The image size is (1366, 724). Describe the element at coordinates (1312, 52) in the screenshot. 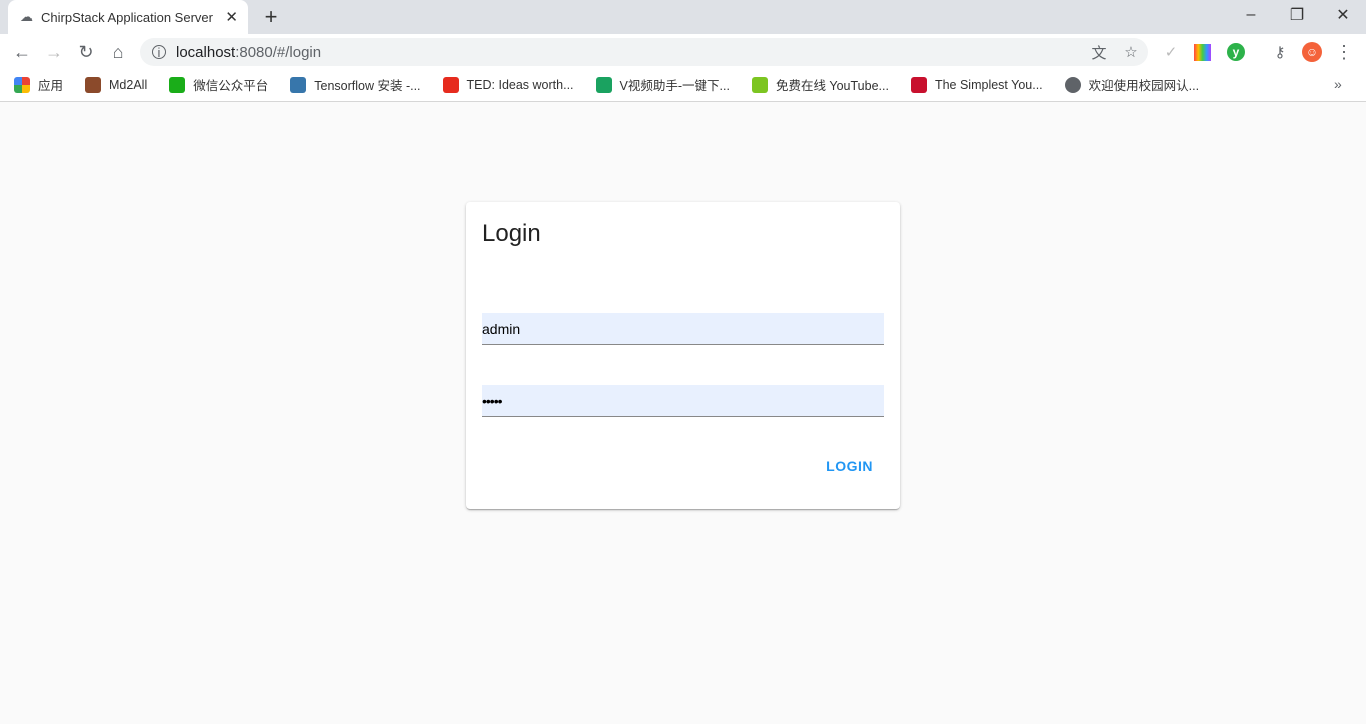

I see `profile-avatar-icon: ☺` at that location.